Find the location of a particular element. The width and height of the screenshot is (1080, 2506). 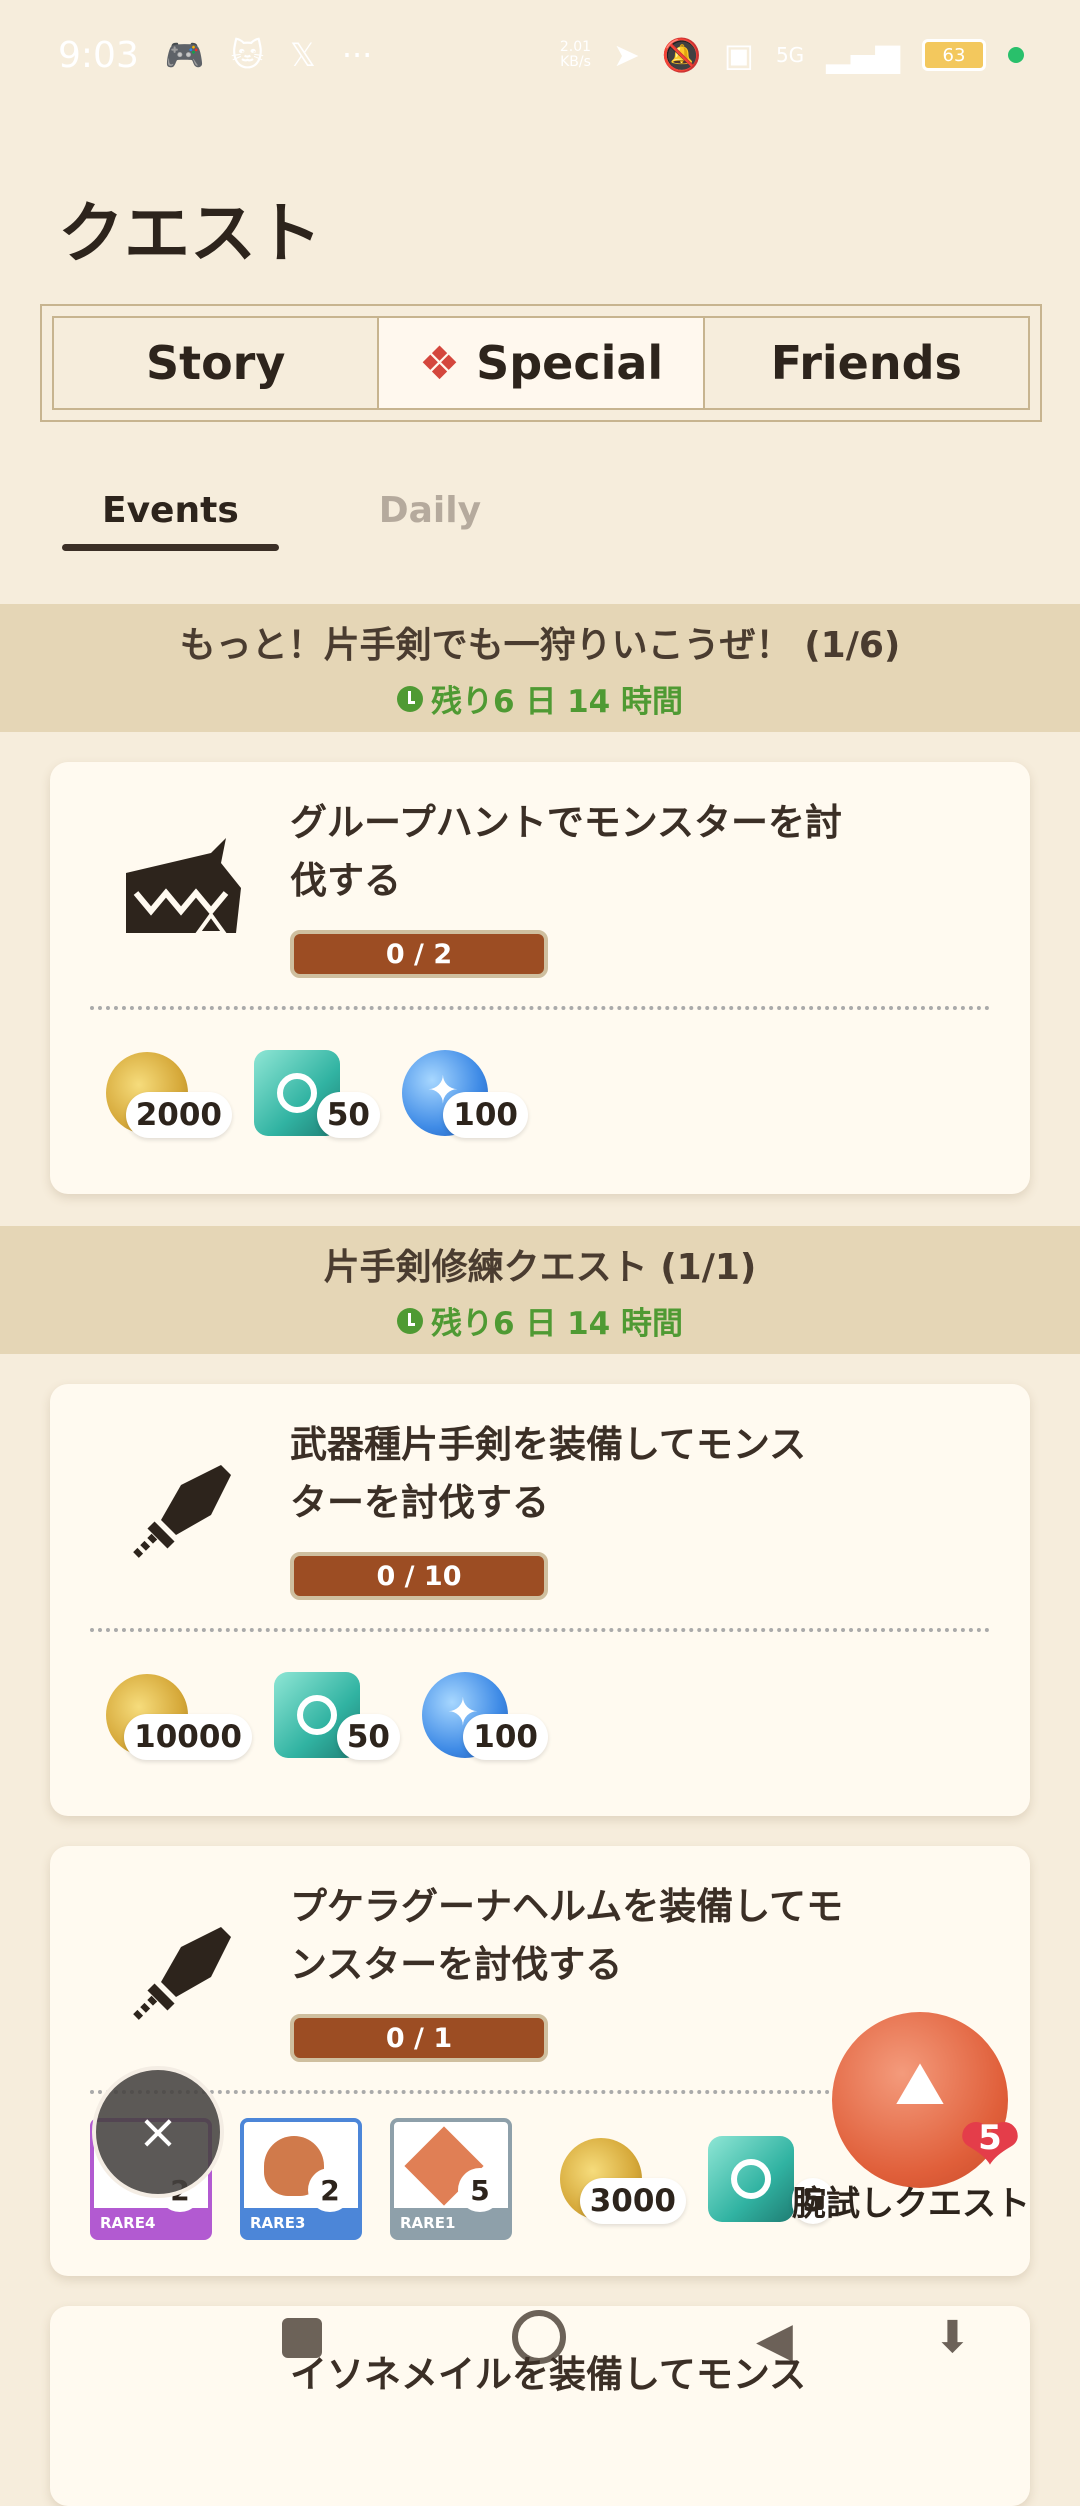

special-icon: ❖ is located at coordinates (439, 363).